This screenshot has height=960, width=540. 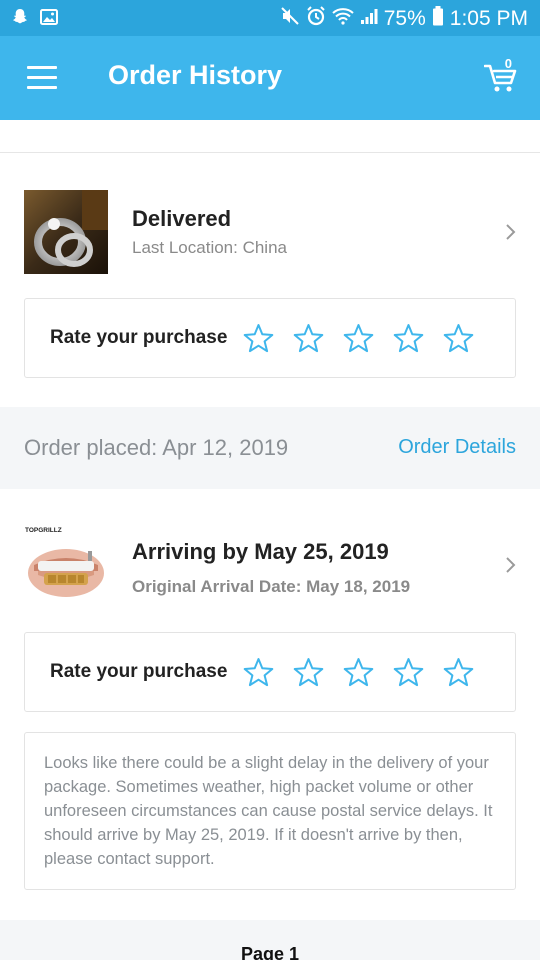 What do you see at coordinates (343, 19) in the screenshot?
I see `wifi-icon` at bounding box center [343, 19].